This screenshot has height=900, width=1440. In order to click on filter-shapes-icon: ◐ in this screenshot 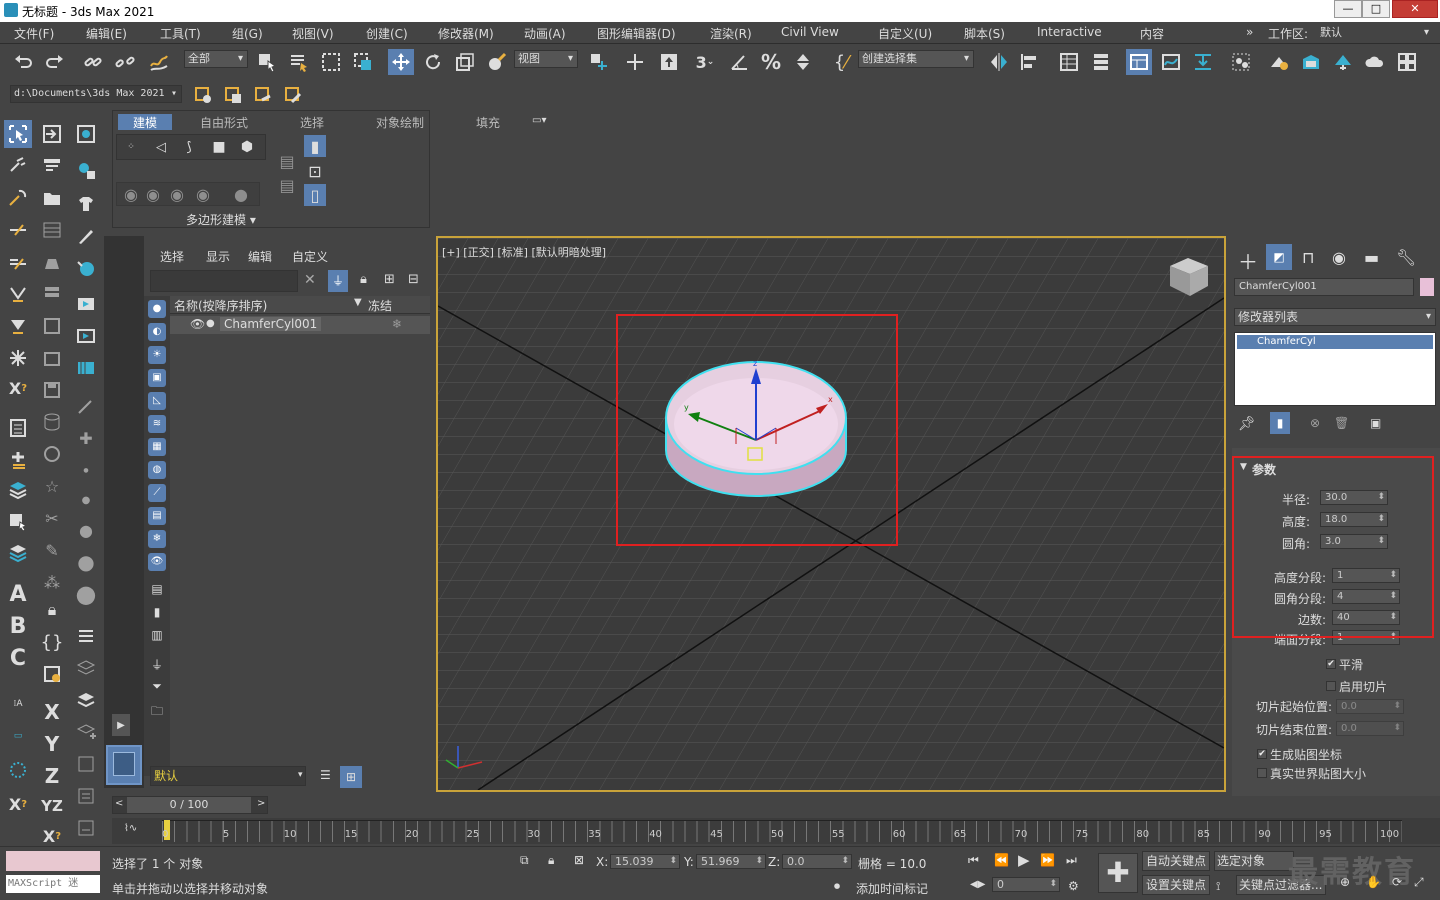, I will do `click(157, 332)`.